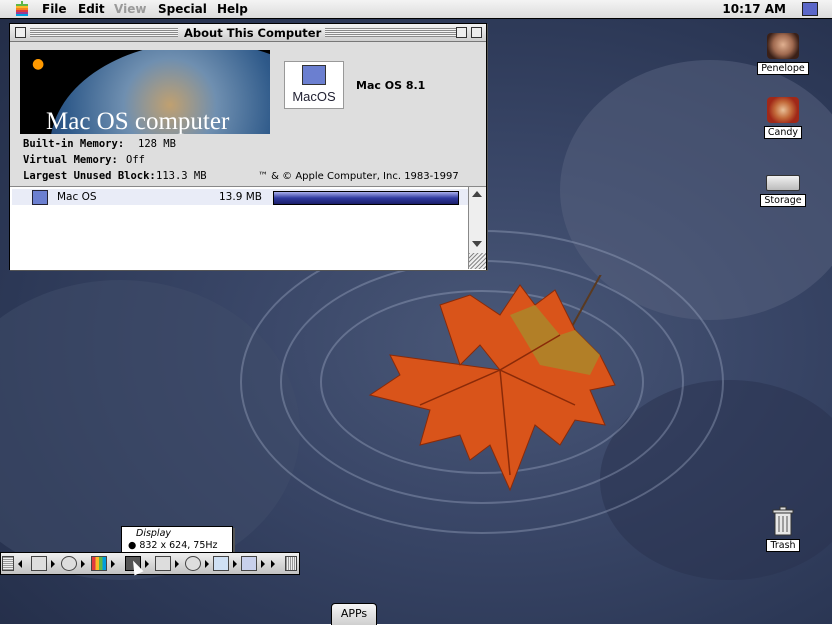 The width and height of the screenshot is (832, 625). What do you see at coordinates (232, 9) in the screenshot?
I see `menu-help: Help` at bounding box center [232, 9].